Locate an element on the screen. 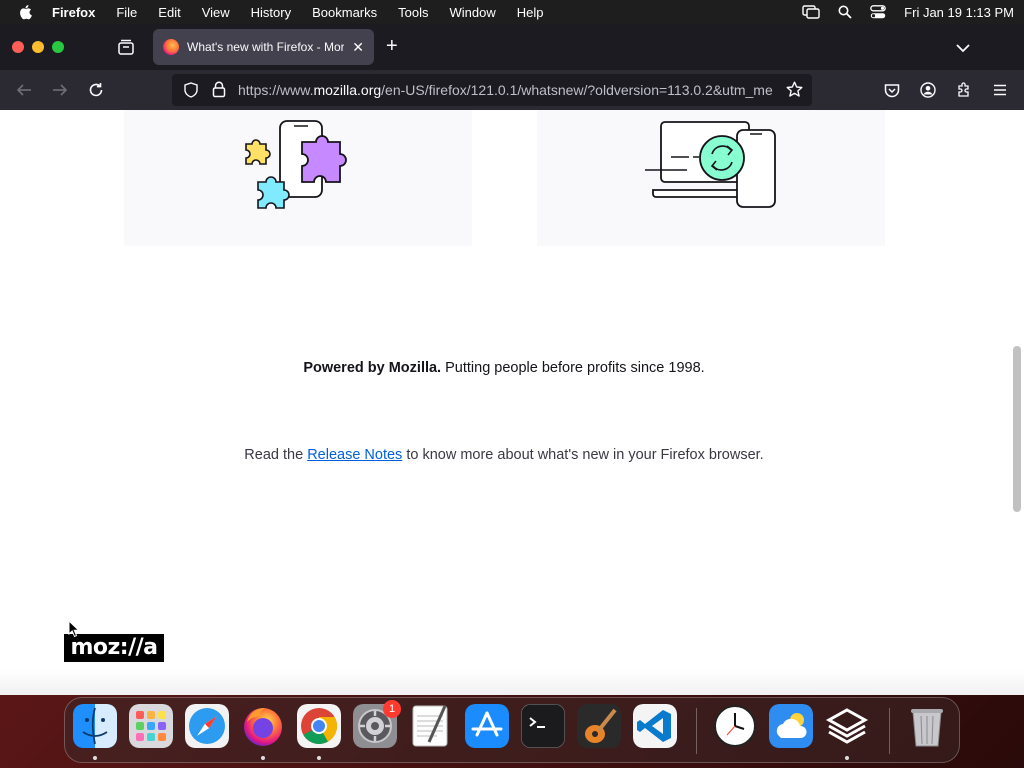 The height and width of the screenshot is (768, 1024). garageband-icon is located at coordinates (599, 726).